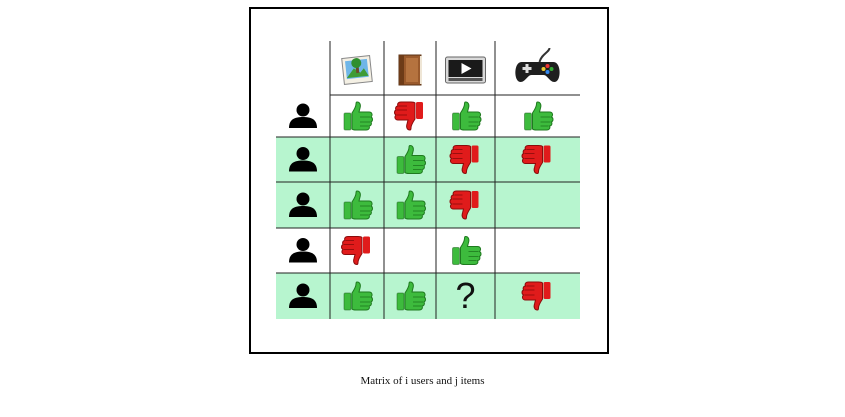 The height and width of the screenshot is (417, 845). I want to click on row-highlight, so click(428, 205).